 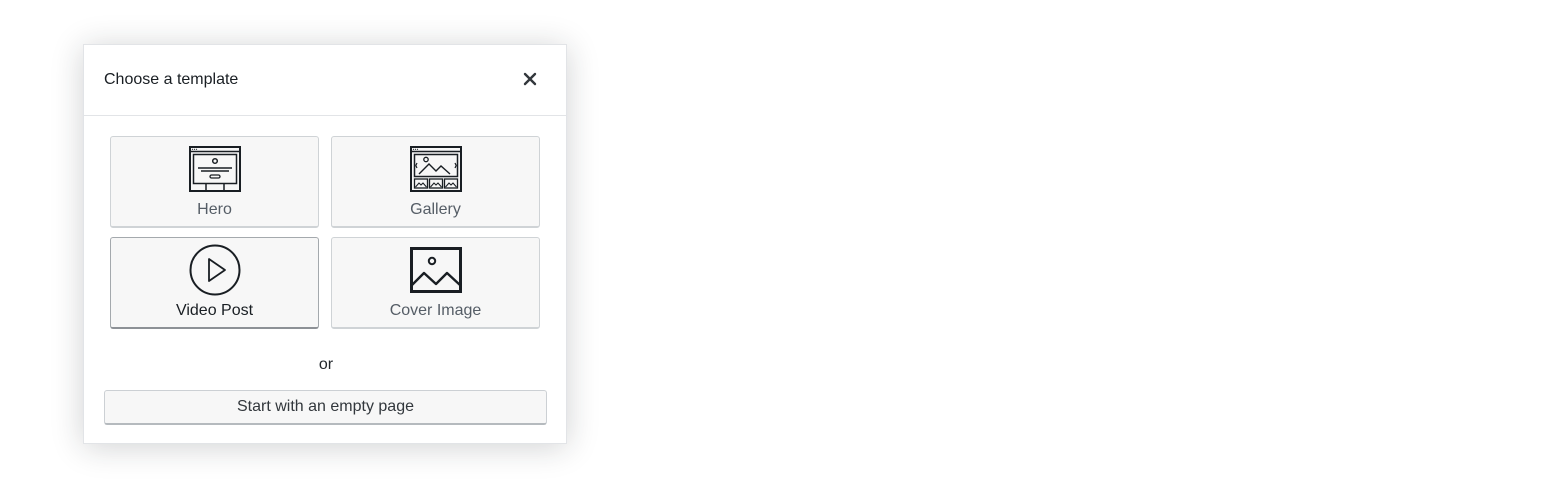 I want to click on empty-page-button: Start with an empty page, so click(x=325, y=407).